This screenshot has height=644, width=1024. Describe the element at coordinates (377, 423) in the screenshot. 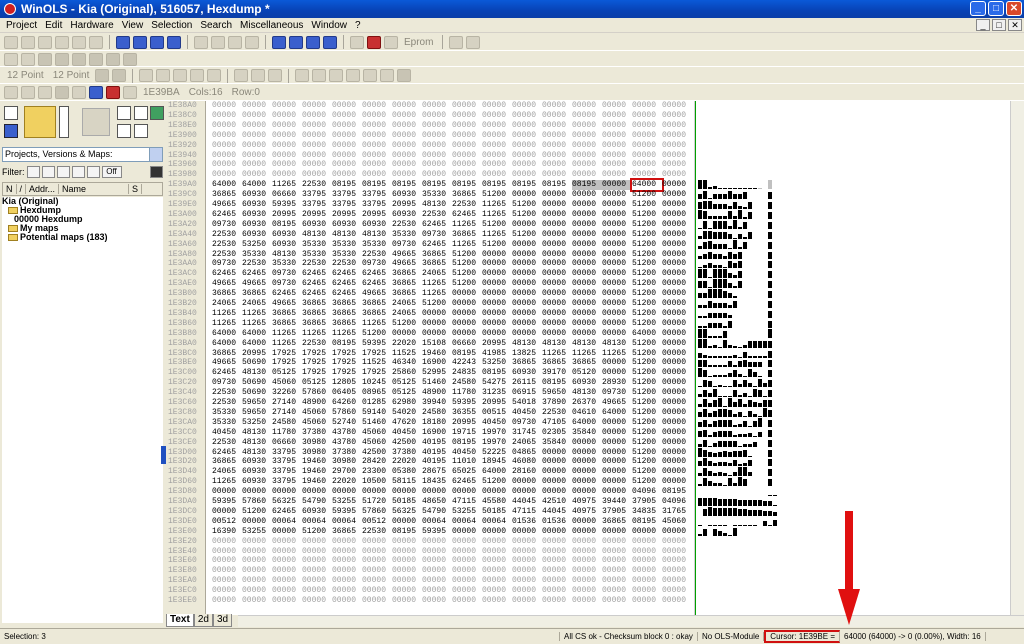

I see `hex-cell: 51460` at that location.